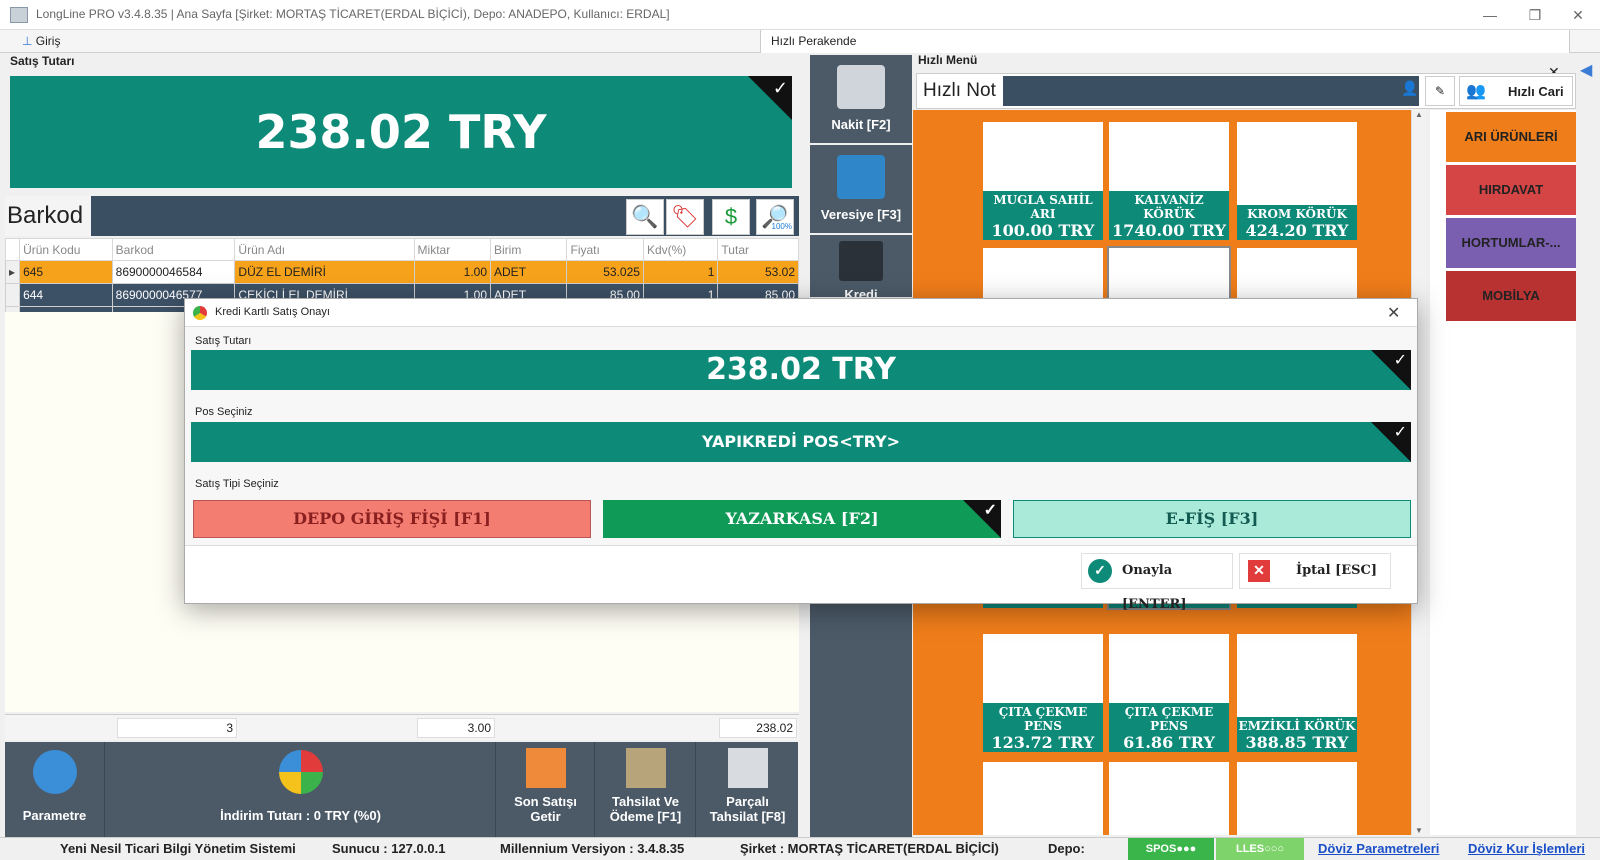 This screenshot has height=860, width=1600. Describe the element at coordinates (178, 848) in the screenshot. I see `status-app-name: Yeni Nesil Ticari Bilgi Yönetim Sistemi` at that location.